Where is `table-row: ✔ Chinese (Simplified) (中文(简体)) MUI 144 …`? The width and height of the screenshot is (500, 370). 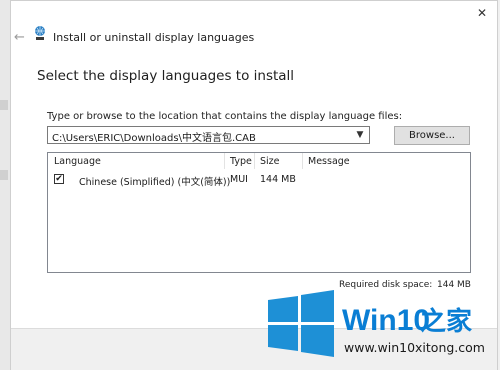 table-row: ✔ Chinese (Simplified) (中文(简体)) MUI 144 … is located at coordinates (259, 181).